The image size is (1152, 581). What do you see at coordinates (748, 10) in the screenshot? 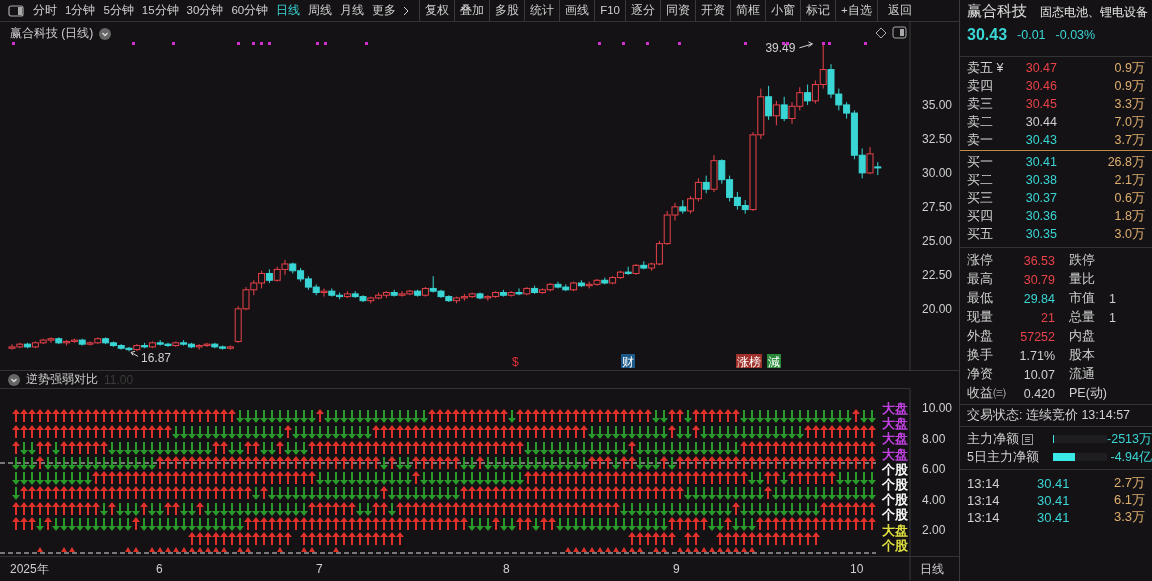
I see `toolbar-button: 简框` at bounding box center [748, 10].